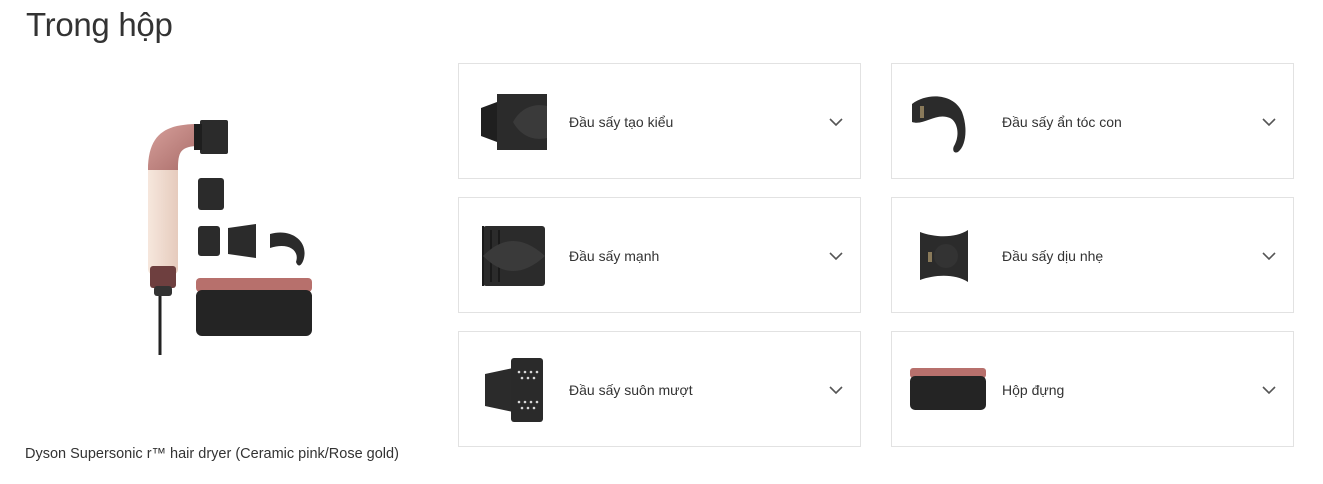  What do you see at coordinates (513, 122) in the screenshot?
I see `styling-concentrator-icon` at bounding box center [513, 122].